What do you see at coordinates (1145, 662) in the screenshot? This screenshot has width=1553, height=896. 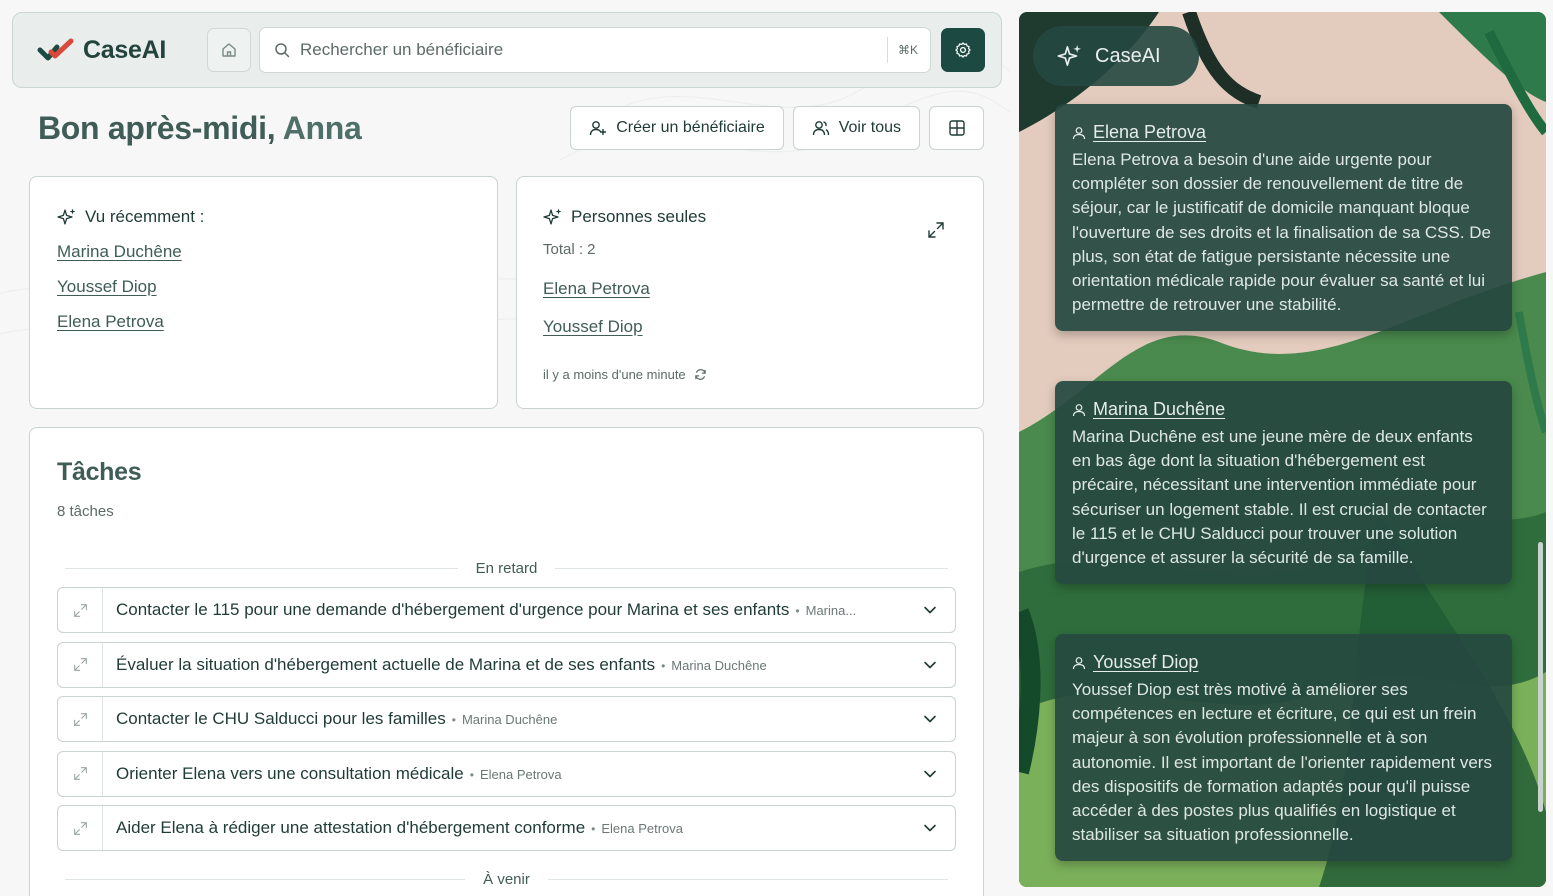 I see `ai-card-name-link: Youssef Diop` at bounding box center [1145, 662].